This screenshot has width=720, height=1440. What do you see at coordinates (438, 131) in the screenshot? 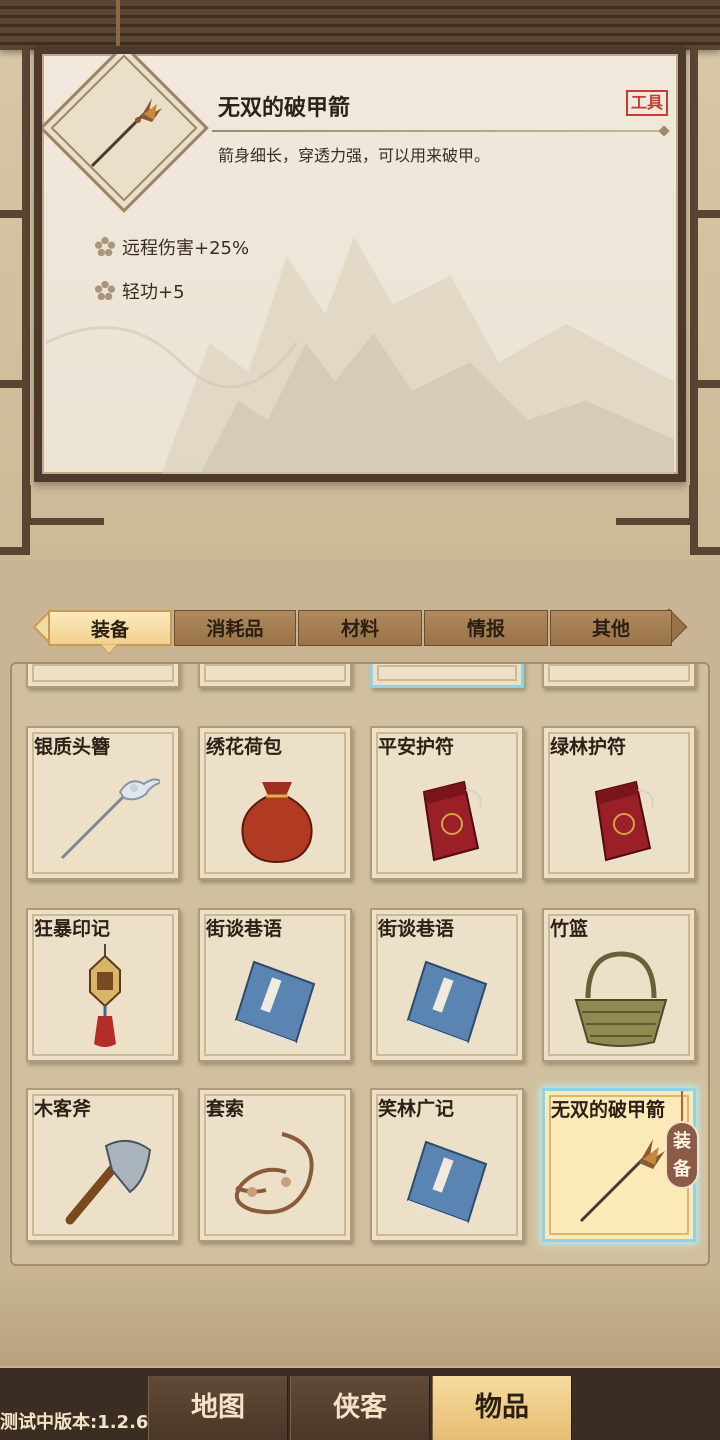
I see `detail-divider` at bounding box center [438, 131].